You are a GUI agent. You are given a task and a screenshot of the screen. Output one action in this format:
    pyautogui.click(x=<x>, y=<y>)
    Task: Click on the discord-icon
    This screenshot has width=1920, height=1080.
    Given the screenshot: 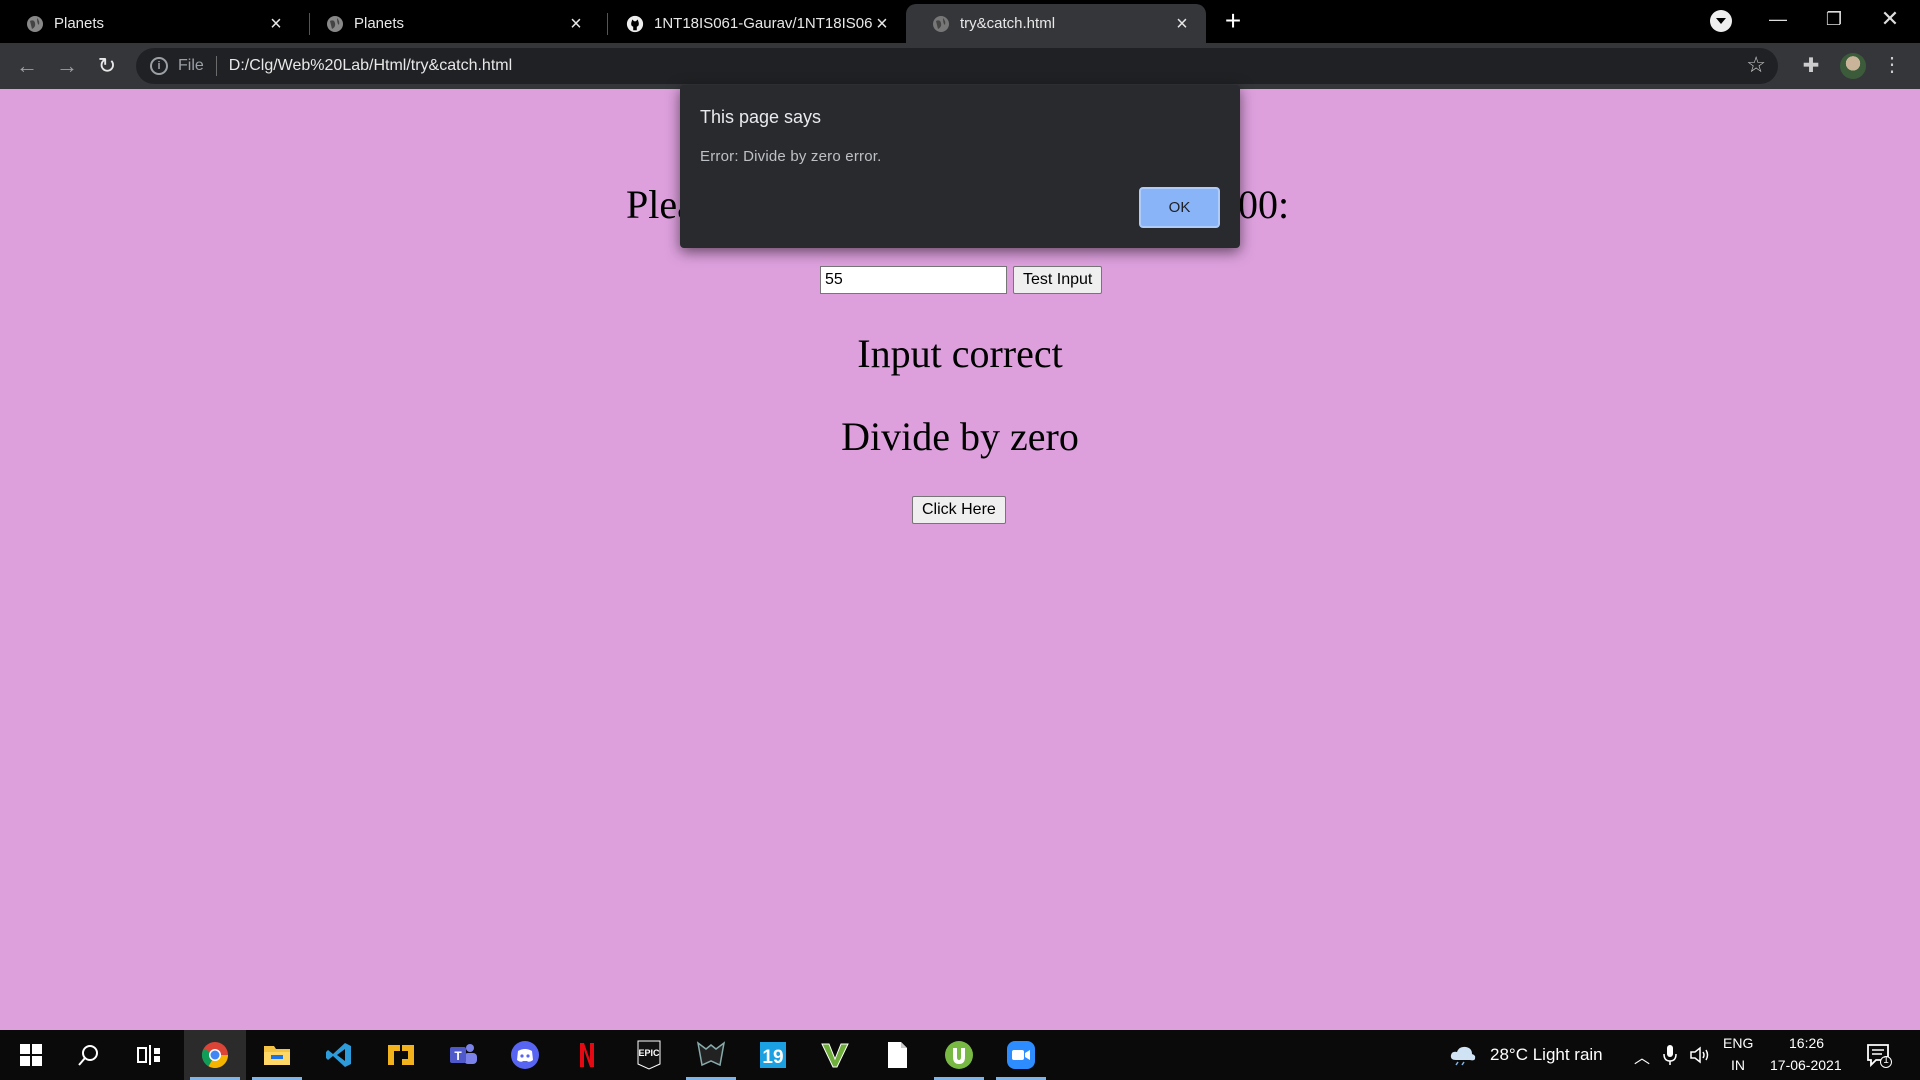 What is the action you would take?
    pyautogui.click(x=525, y=1055)
    